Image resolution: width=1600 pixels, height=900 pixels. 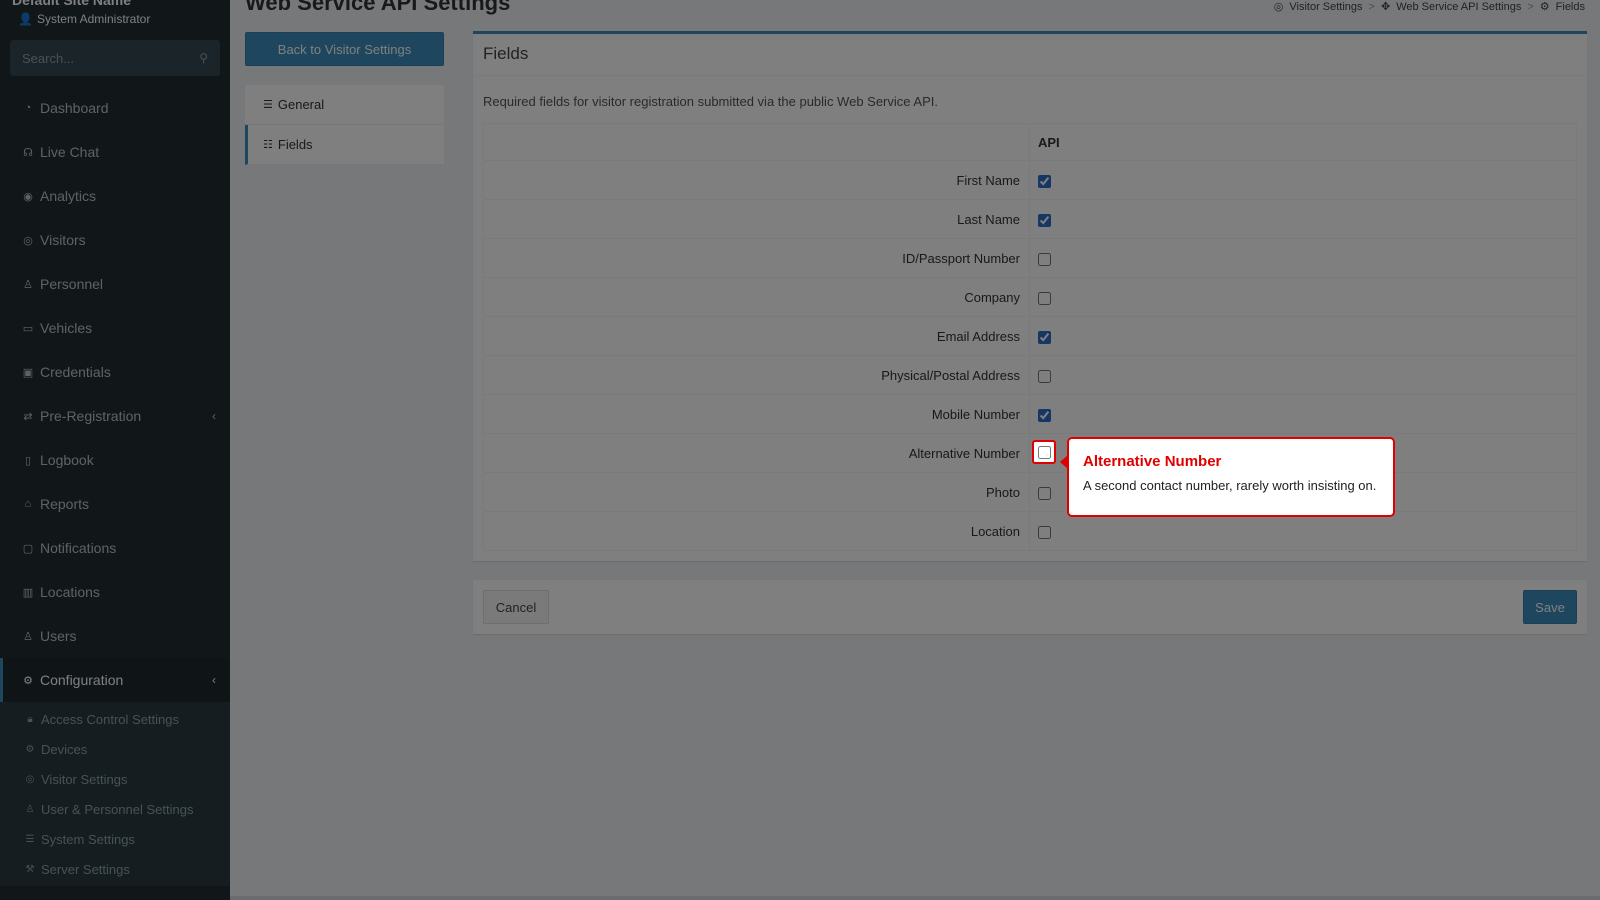 I want to click on subnav-item-label: Access Control Settings, so click(x=110, y=719).